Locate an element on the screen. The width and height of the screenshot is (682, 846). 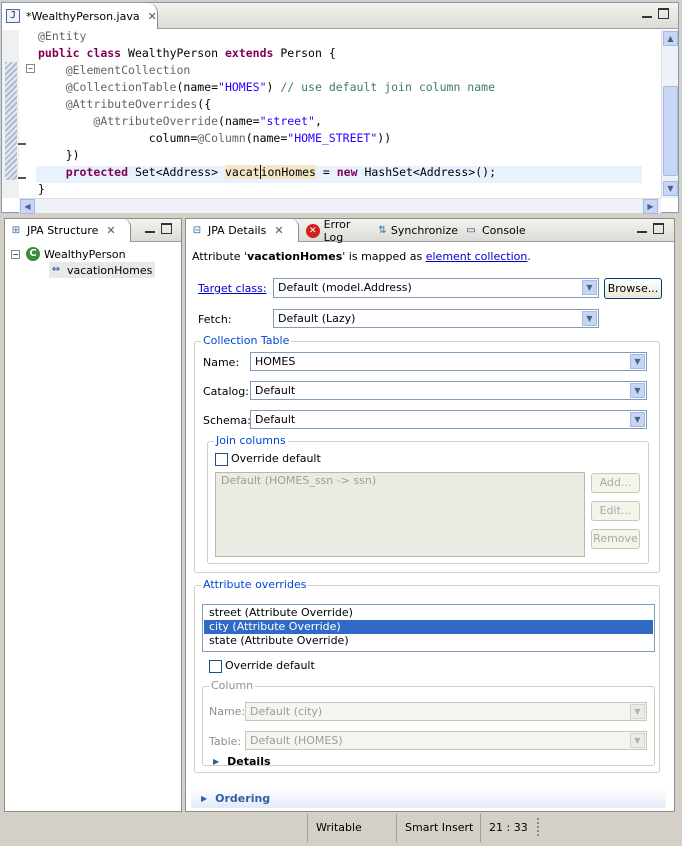
code-line-8: }) is located at coordinates (72, 155).